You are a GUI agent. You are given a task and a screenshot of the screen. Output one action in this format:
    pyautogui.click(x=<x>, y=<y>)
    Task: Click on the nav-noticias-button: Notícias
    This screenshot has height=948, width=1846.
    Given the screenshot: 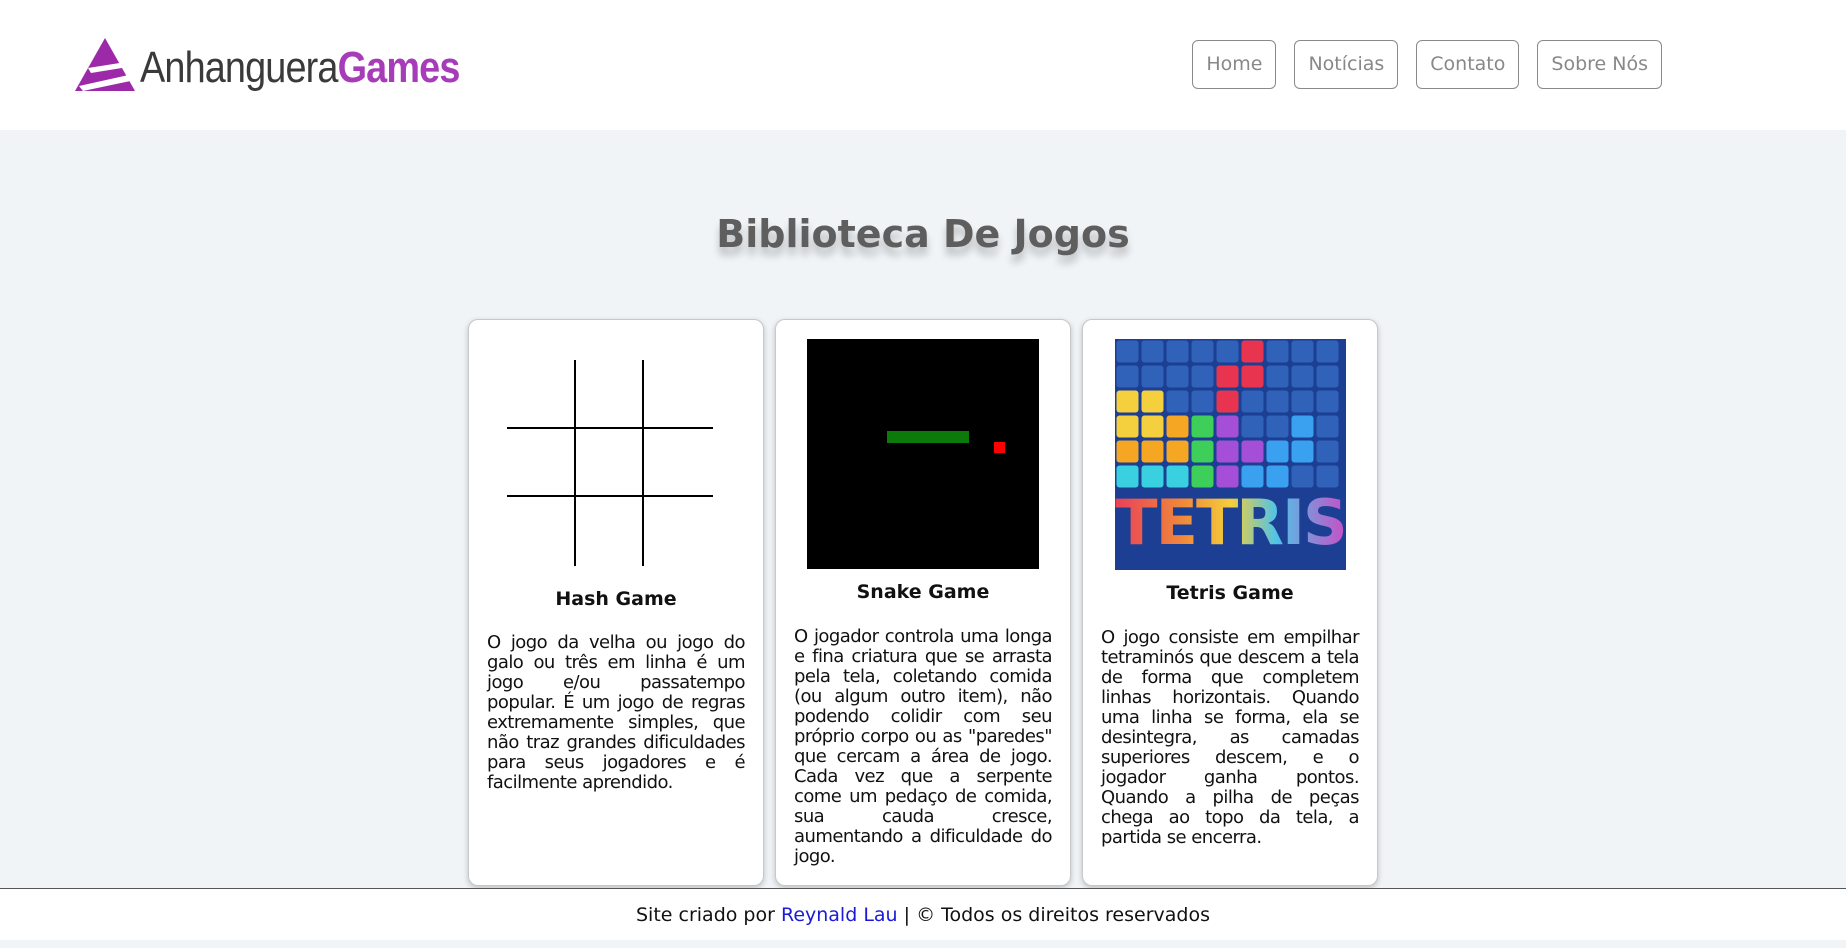 What is the action you would take?
    pyautogui.click(x=1346, y=64)
    